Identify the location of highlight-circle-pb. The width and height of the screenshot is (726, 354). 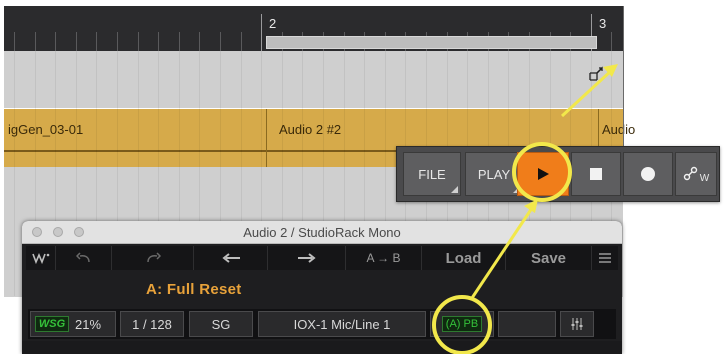
(462, 324).